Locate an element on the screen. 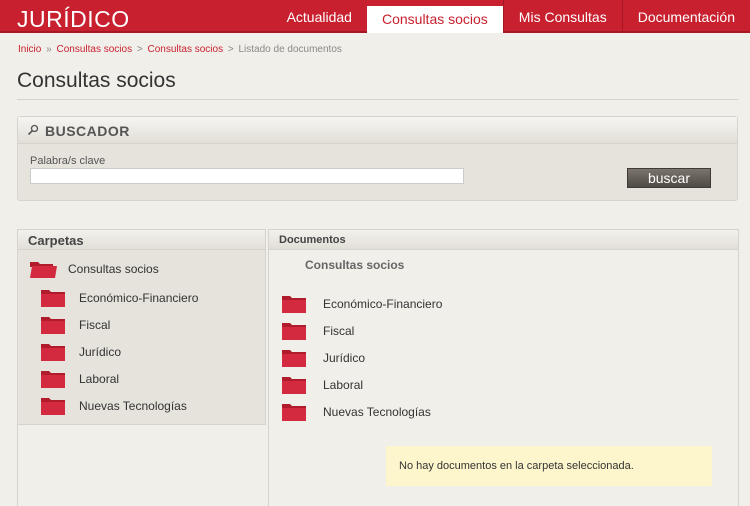  folder-item: Nuevas Tecnologías is located at coordinates (113, 406).